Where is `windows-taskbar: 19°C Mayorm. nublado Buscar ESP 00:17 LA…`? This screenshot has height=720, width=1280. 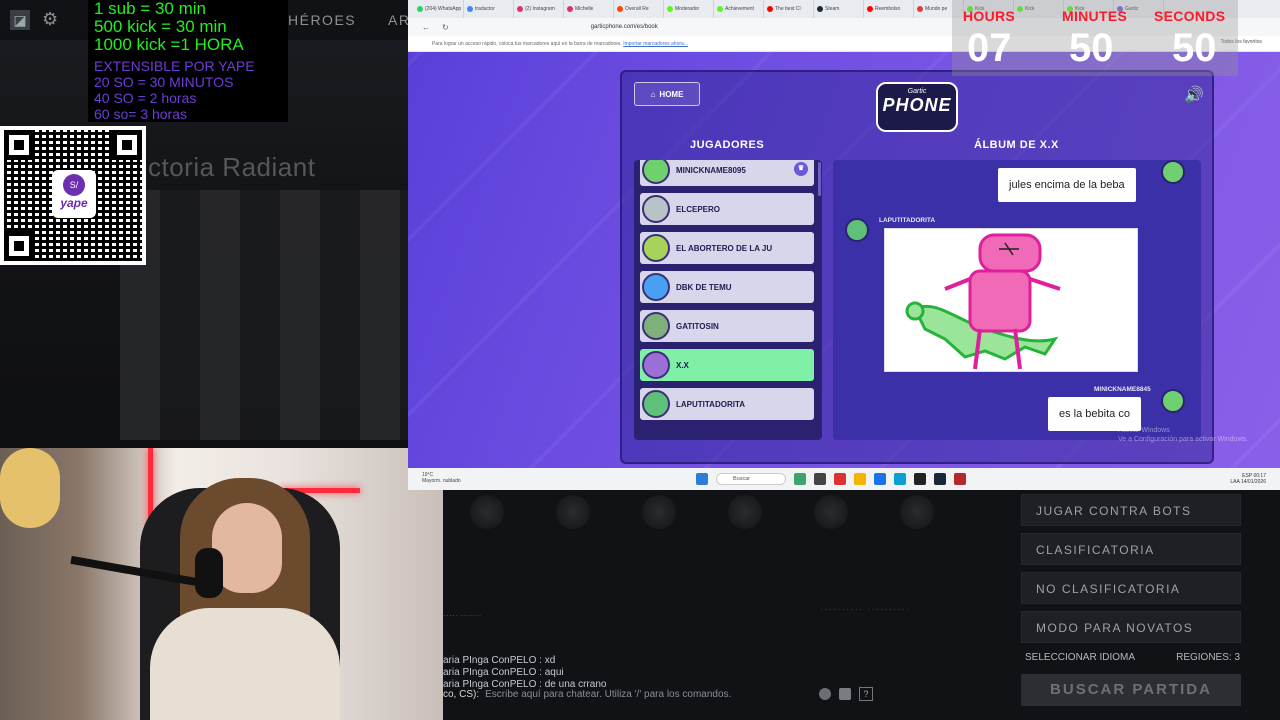
windows-taskbar: 19°C Mayorm. nublado Buscar ESP 00:17 LA… is located at coordinates (844, 479).